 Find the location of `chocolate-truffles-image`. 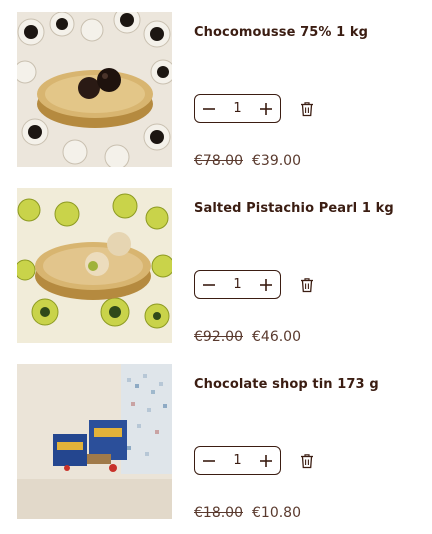

chocolate-truffles-image is located at coordinates (94, 89).